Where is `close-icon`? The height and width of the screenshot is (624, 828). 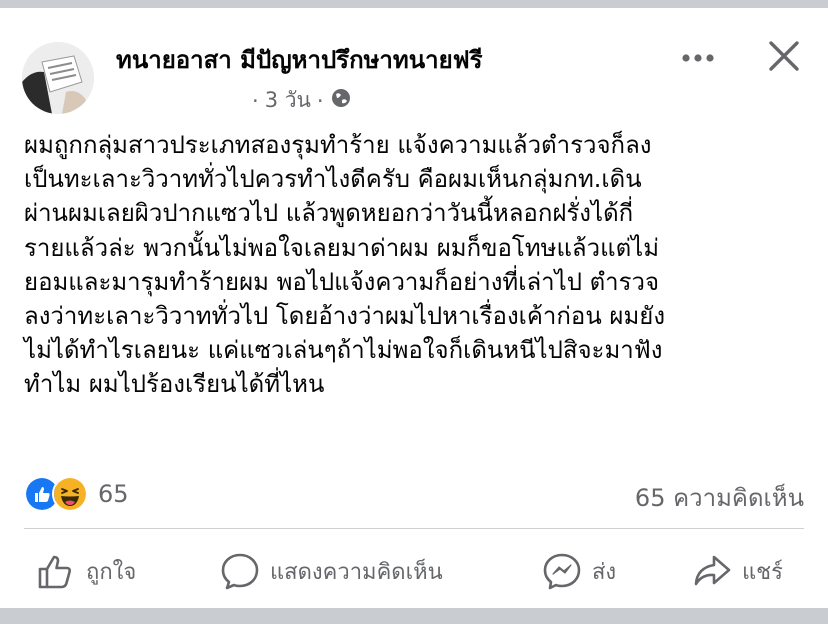
close-icon is located at coordinates (784, 56).